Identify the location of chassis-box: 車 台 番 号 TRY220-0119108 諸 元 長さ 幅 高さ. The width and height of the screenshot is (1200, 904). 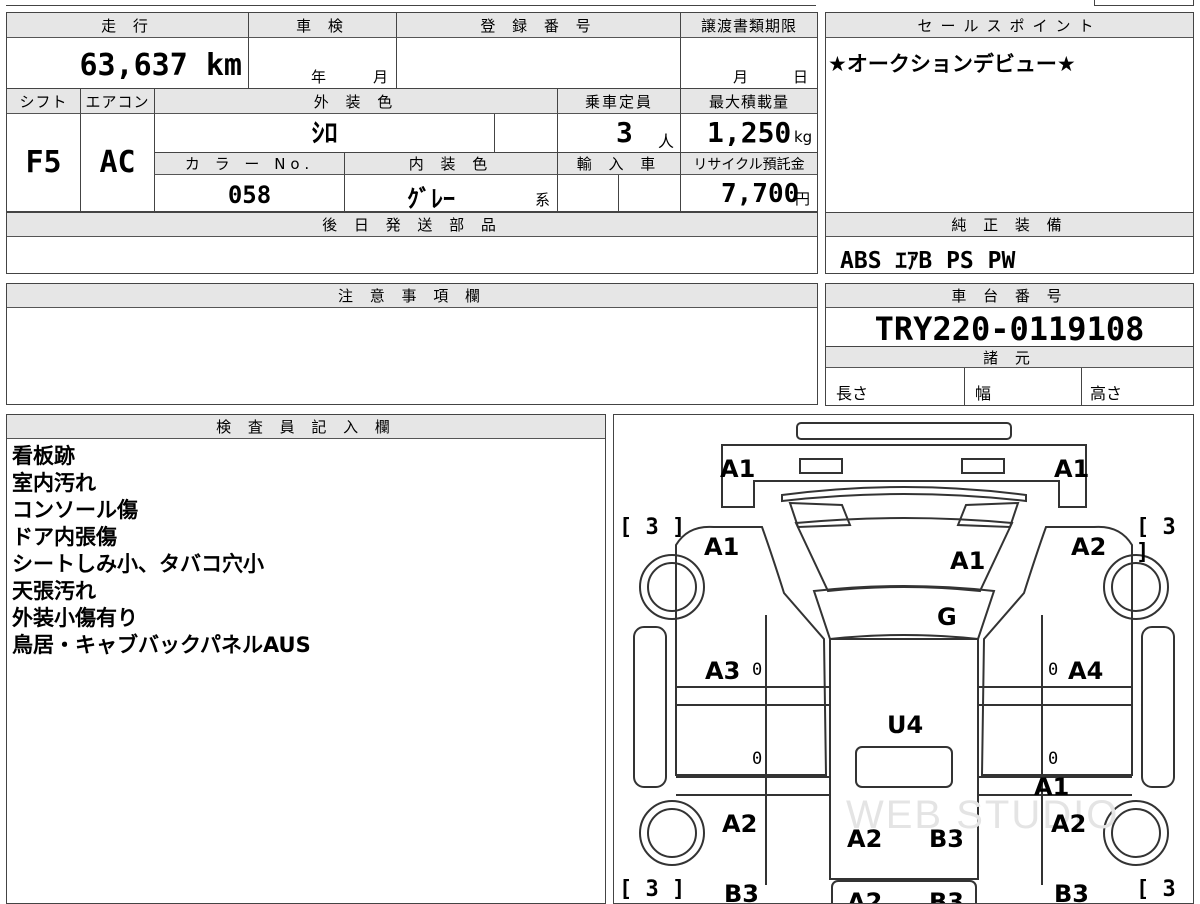
(1009, 344).